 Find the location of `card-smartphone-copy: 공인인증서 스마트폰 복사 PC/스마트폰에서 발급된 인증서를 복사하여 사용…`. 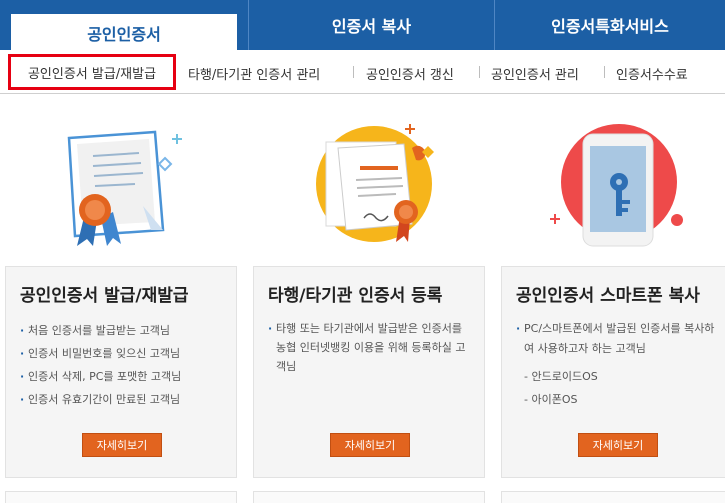

card-smartphone-copy: 공인인증서 스마트폰 복사 PC/스마트폰에서 발급된 인증서를 복사하여 사용… is located at coordinates (613, 372).